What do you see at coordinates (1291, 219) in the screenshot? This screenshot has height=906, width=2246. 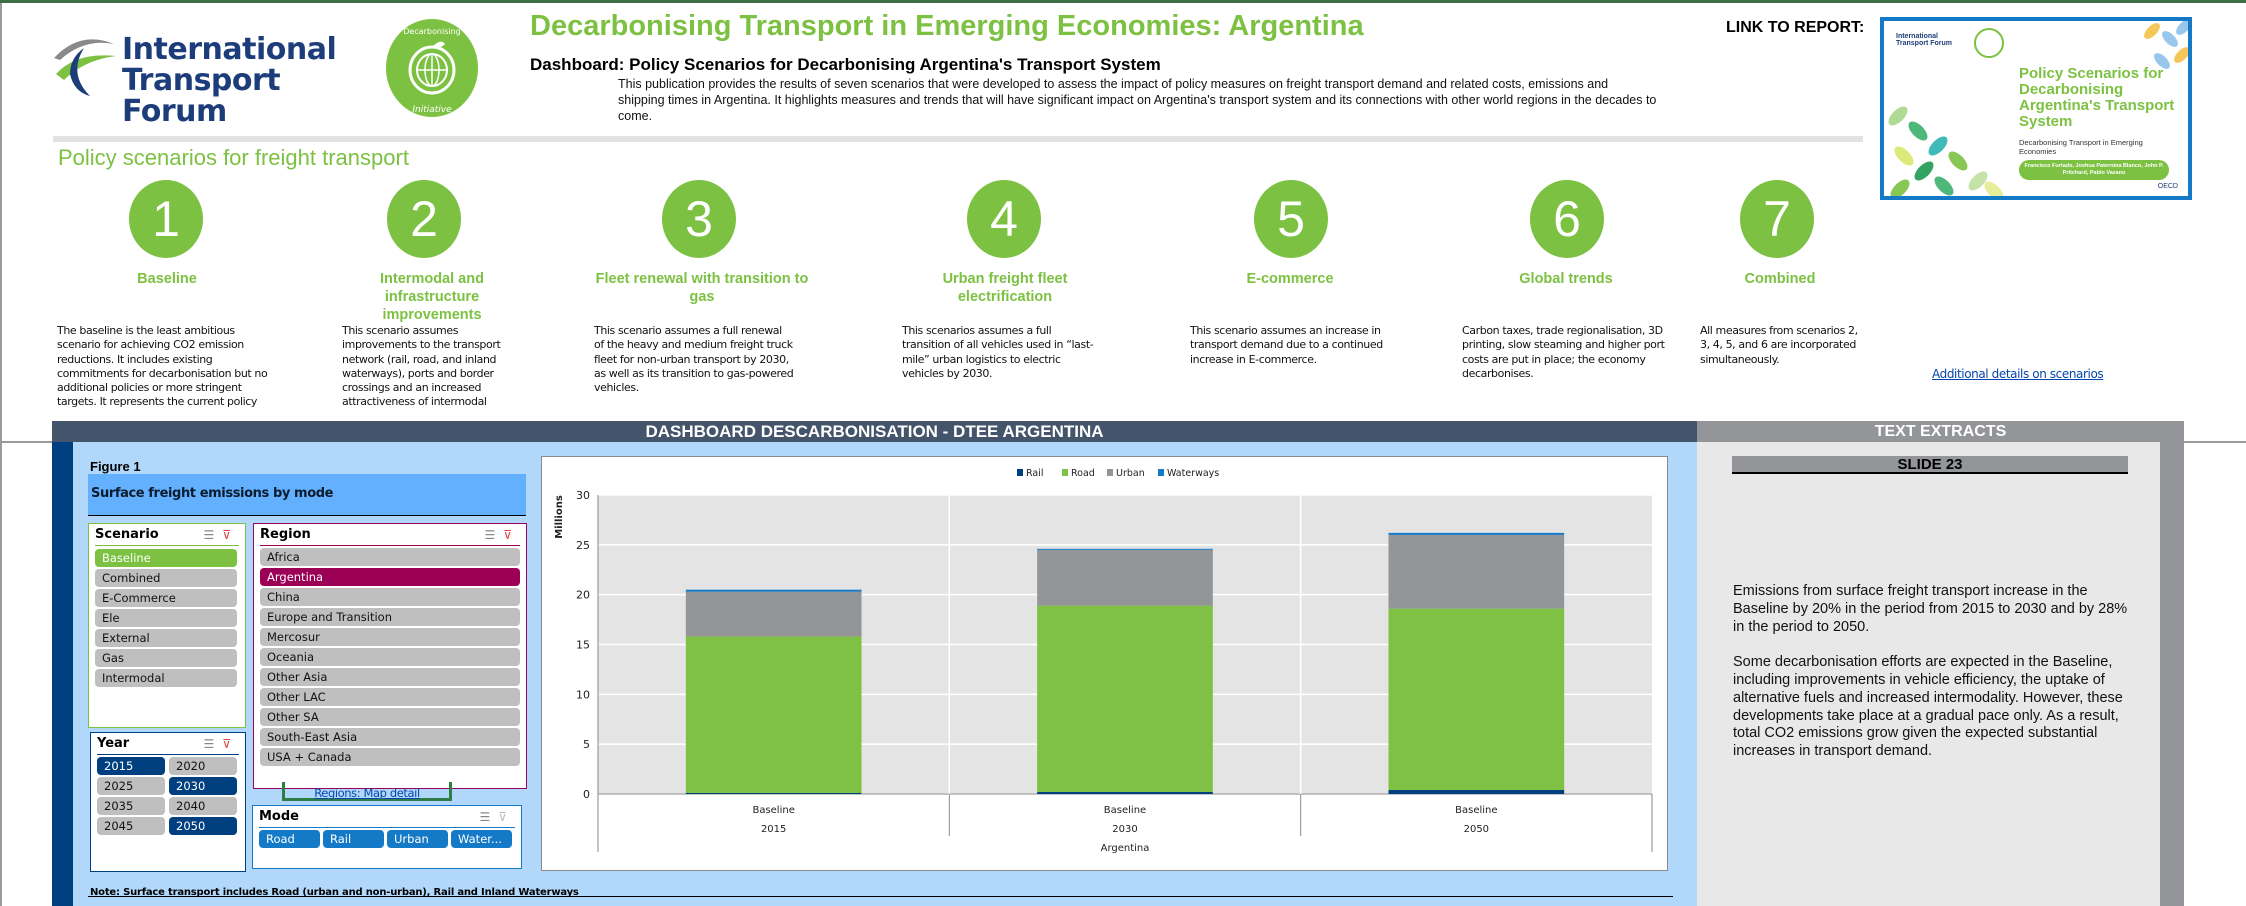 I see `scenario-number-badge: 5` at bounding box center [1291, 219].